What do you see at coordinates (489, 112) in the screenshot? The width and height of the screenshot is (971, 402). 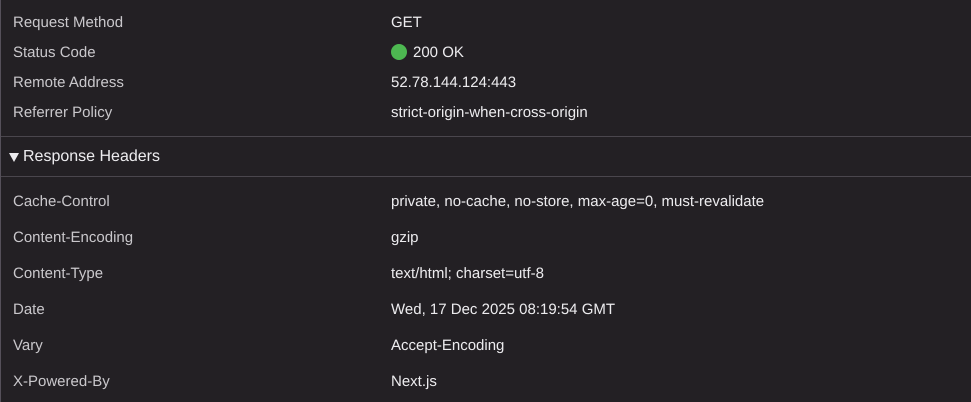 I see `header-value: strict-origin-when-cross-origin` at bounding box center [489, 112].